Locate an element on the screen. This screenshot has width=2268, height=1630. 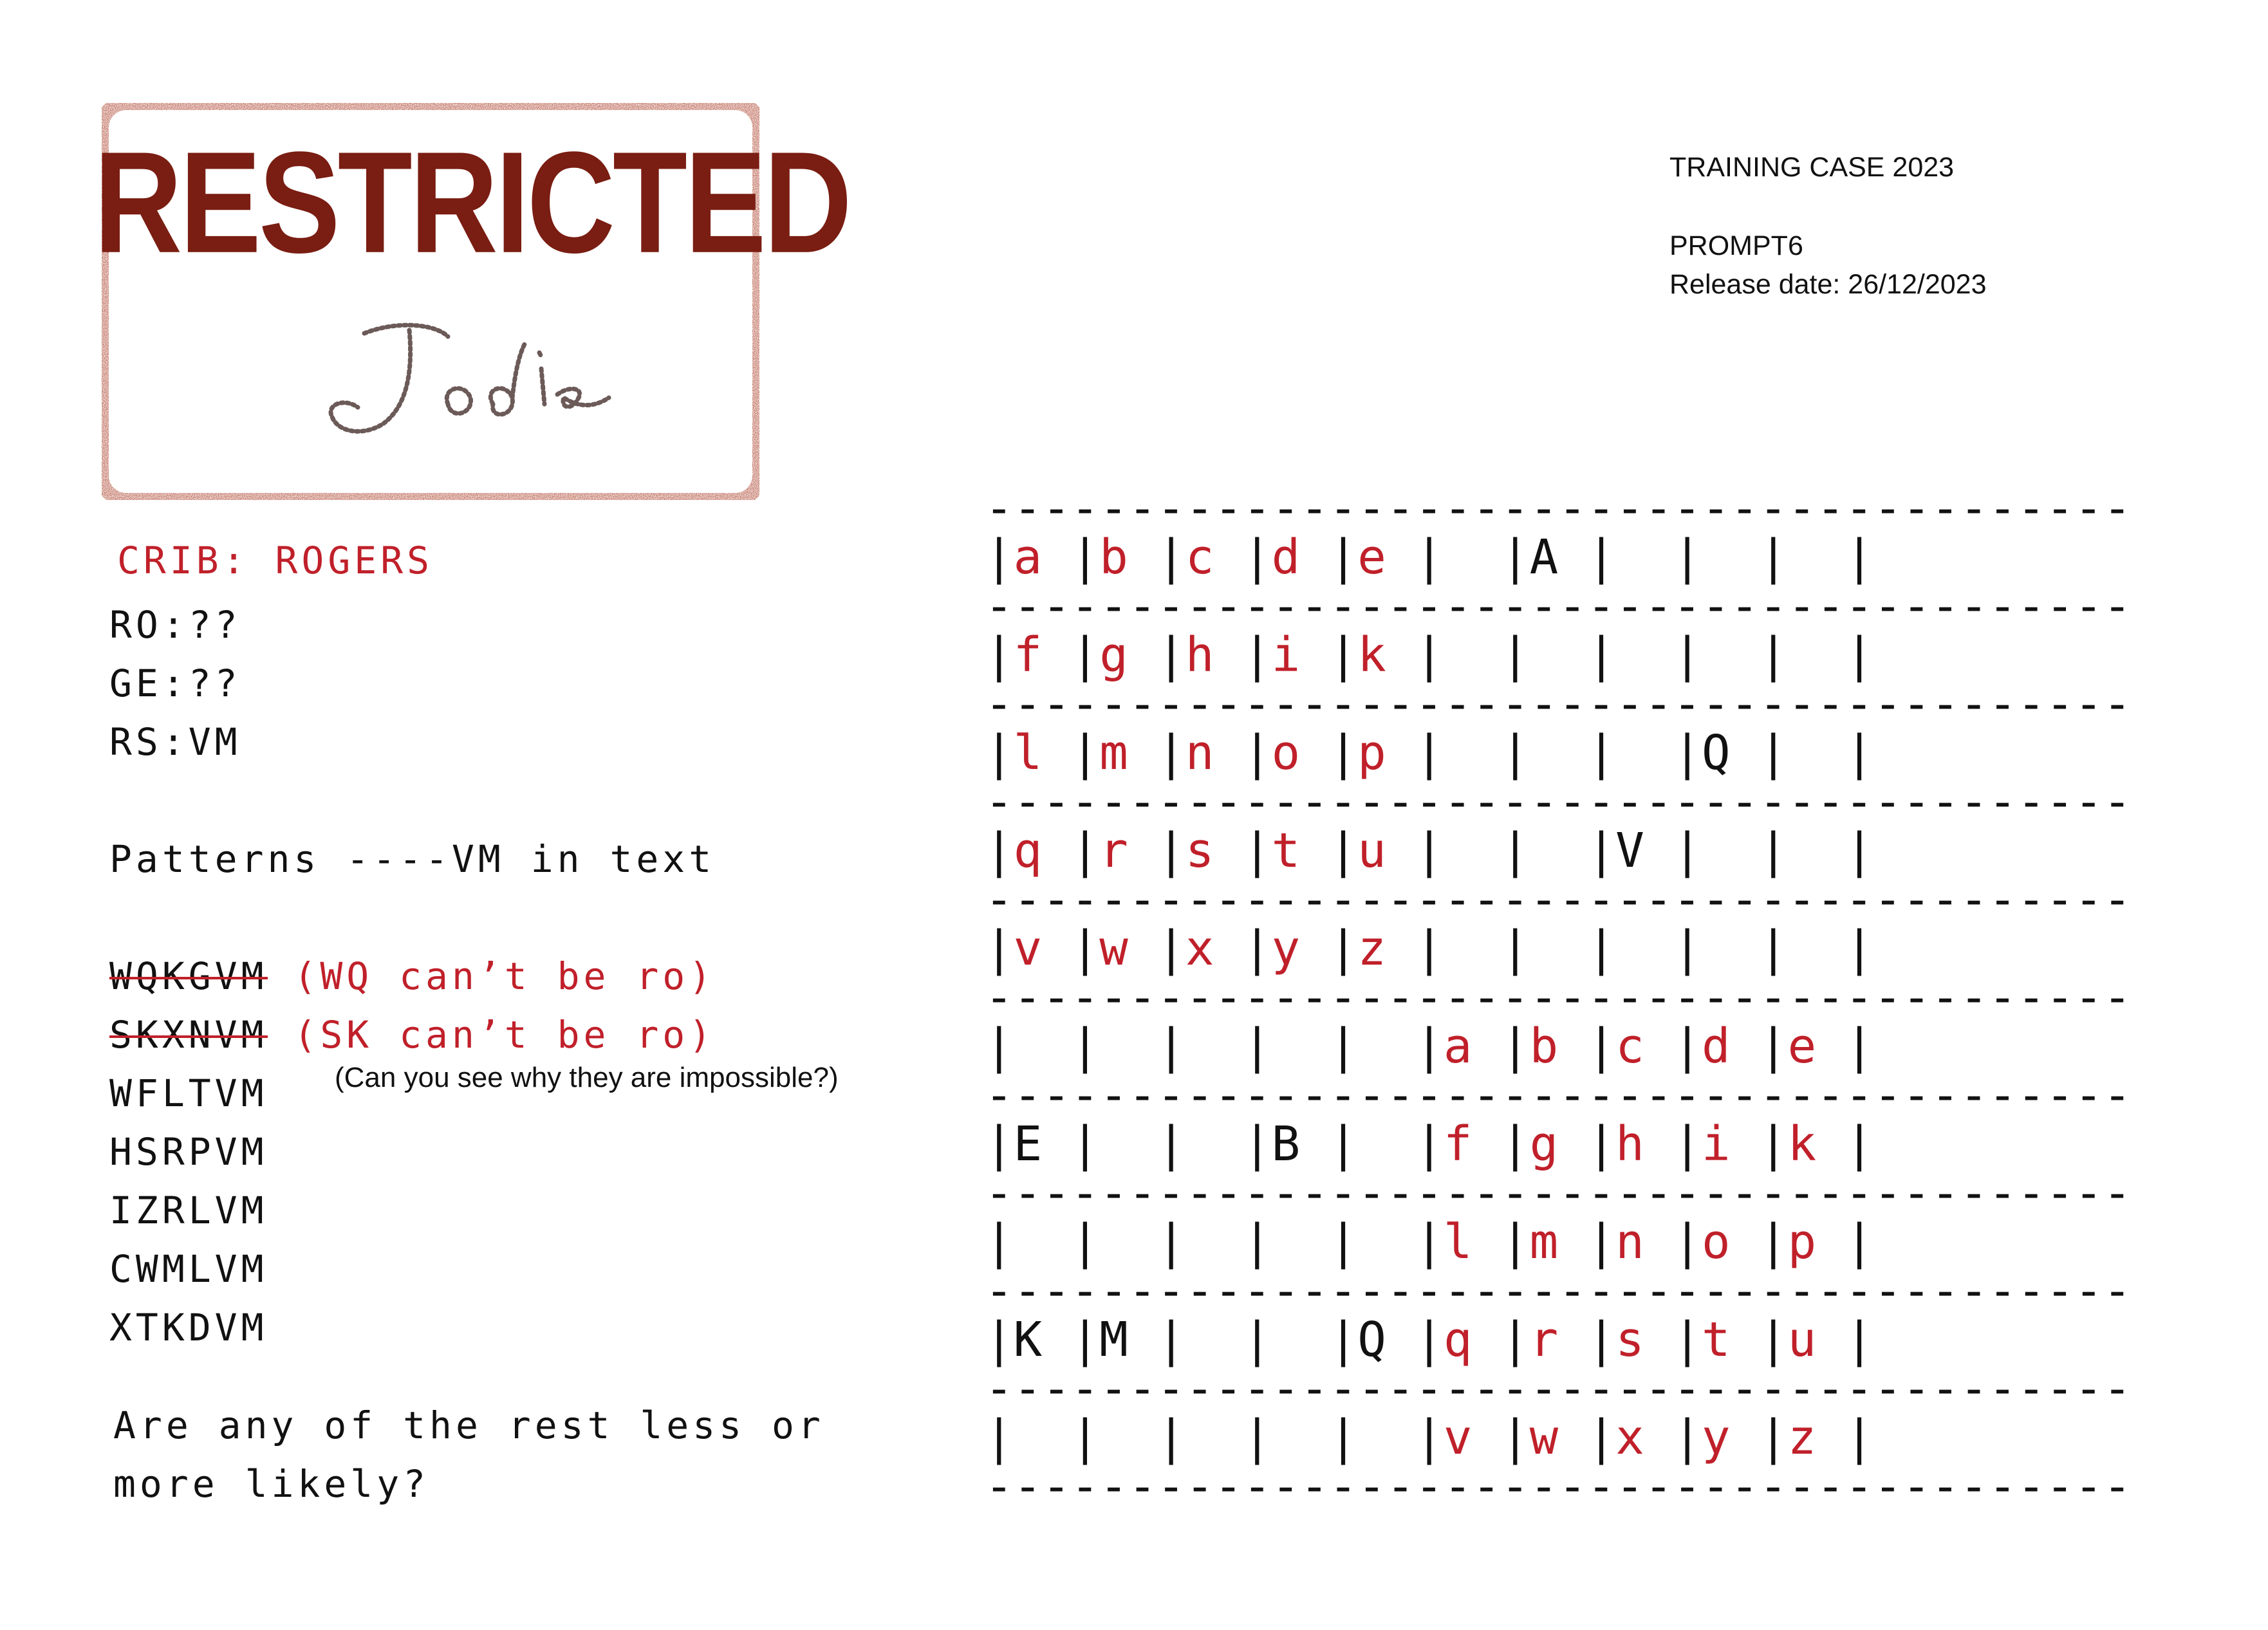
pair-ro: RO:?? is located at coordinates (175, 625).